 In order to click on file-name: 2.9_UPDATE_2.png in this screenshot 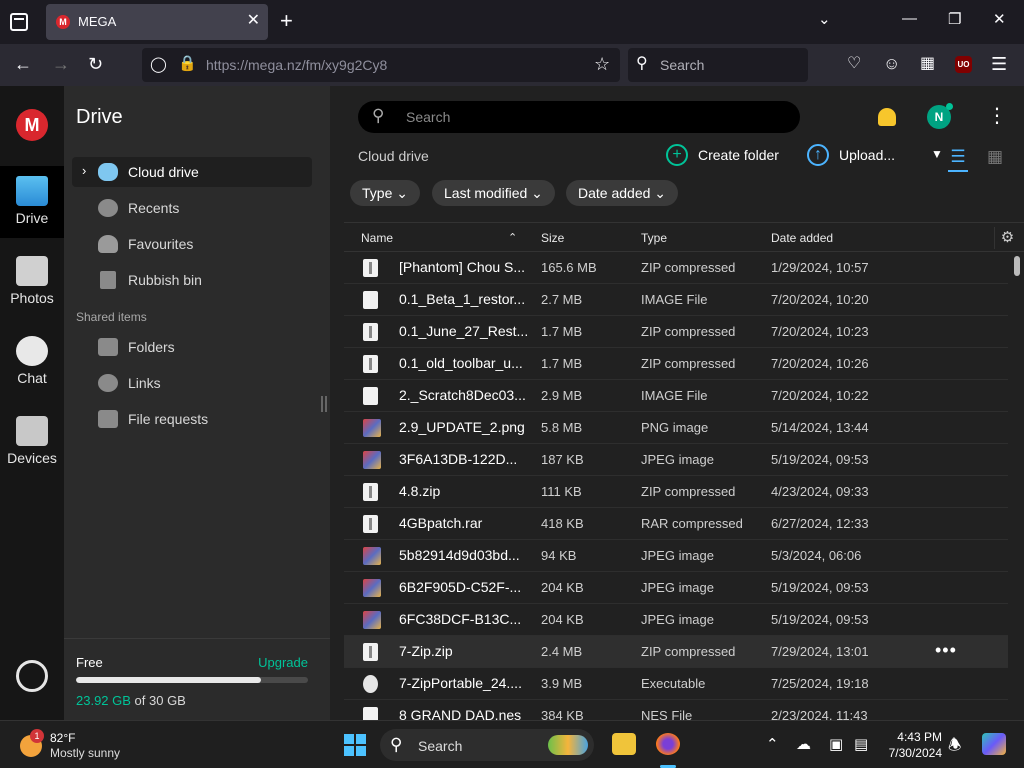, I will do `click(462, 427)`.